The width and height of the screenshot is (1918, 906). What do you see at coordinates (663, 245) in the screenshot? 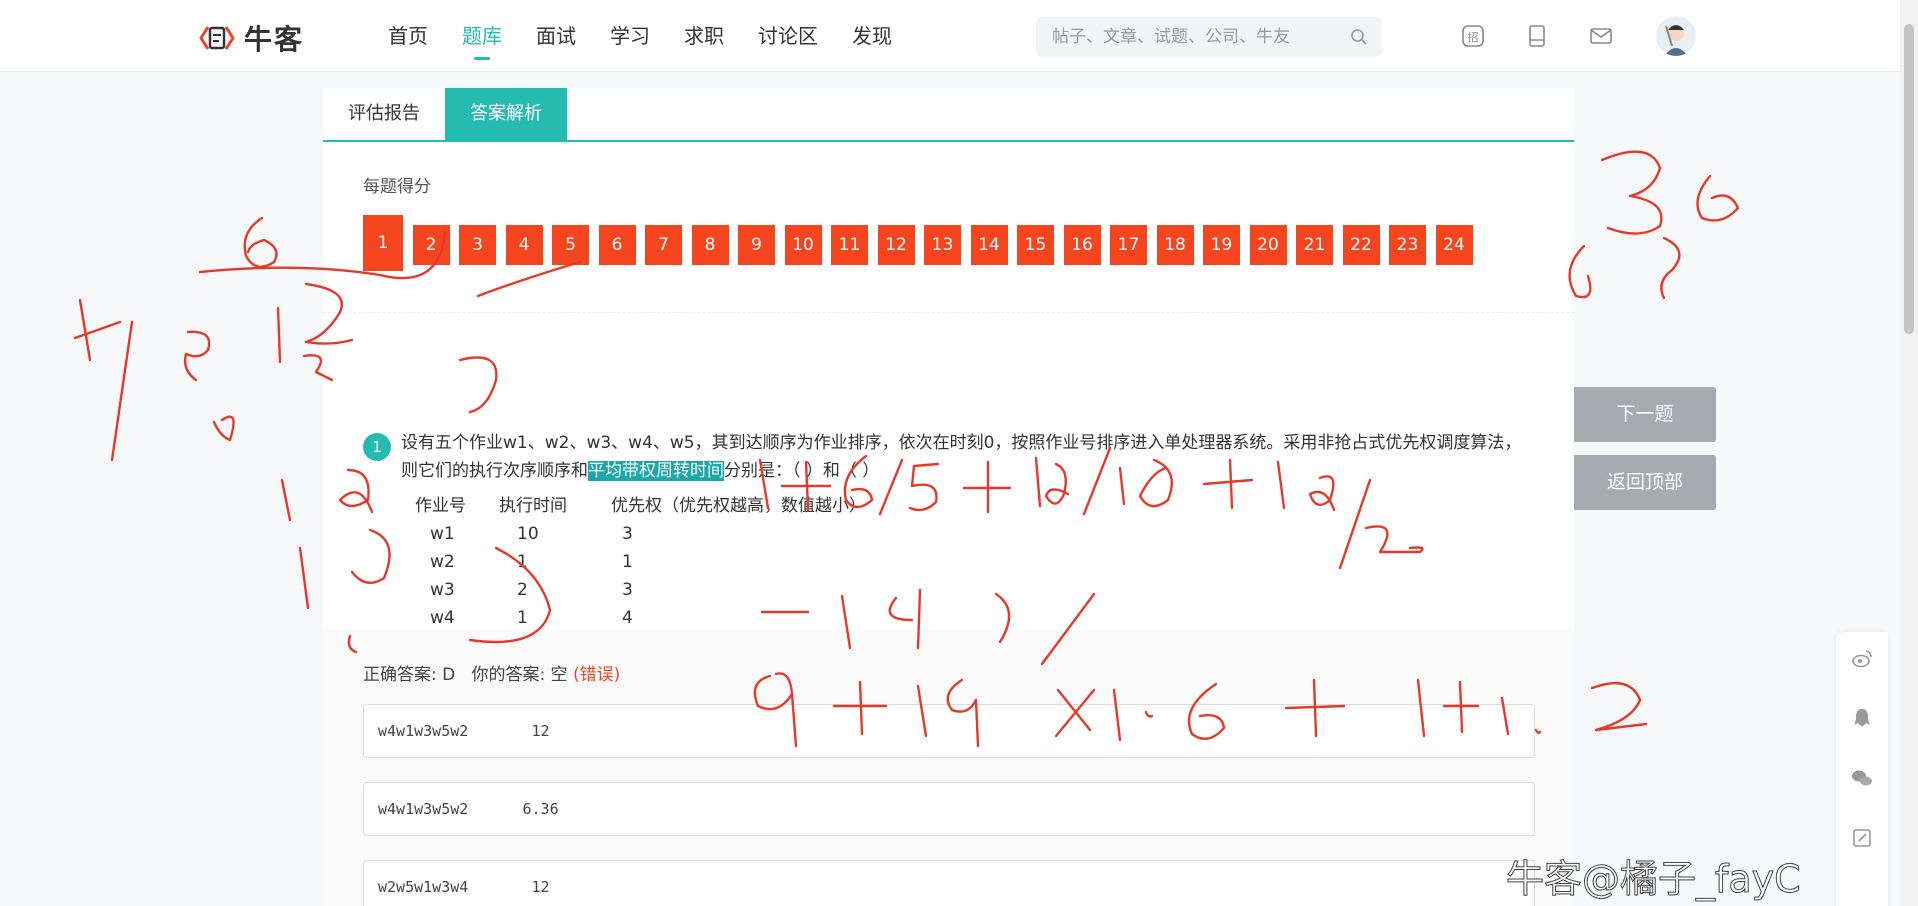
I see `question-number-7: 7` at bounding box center [663, 245].